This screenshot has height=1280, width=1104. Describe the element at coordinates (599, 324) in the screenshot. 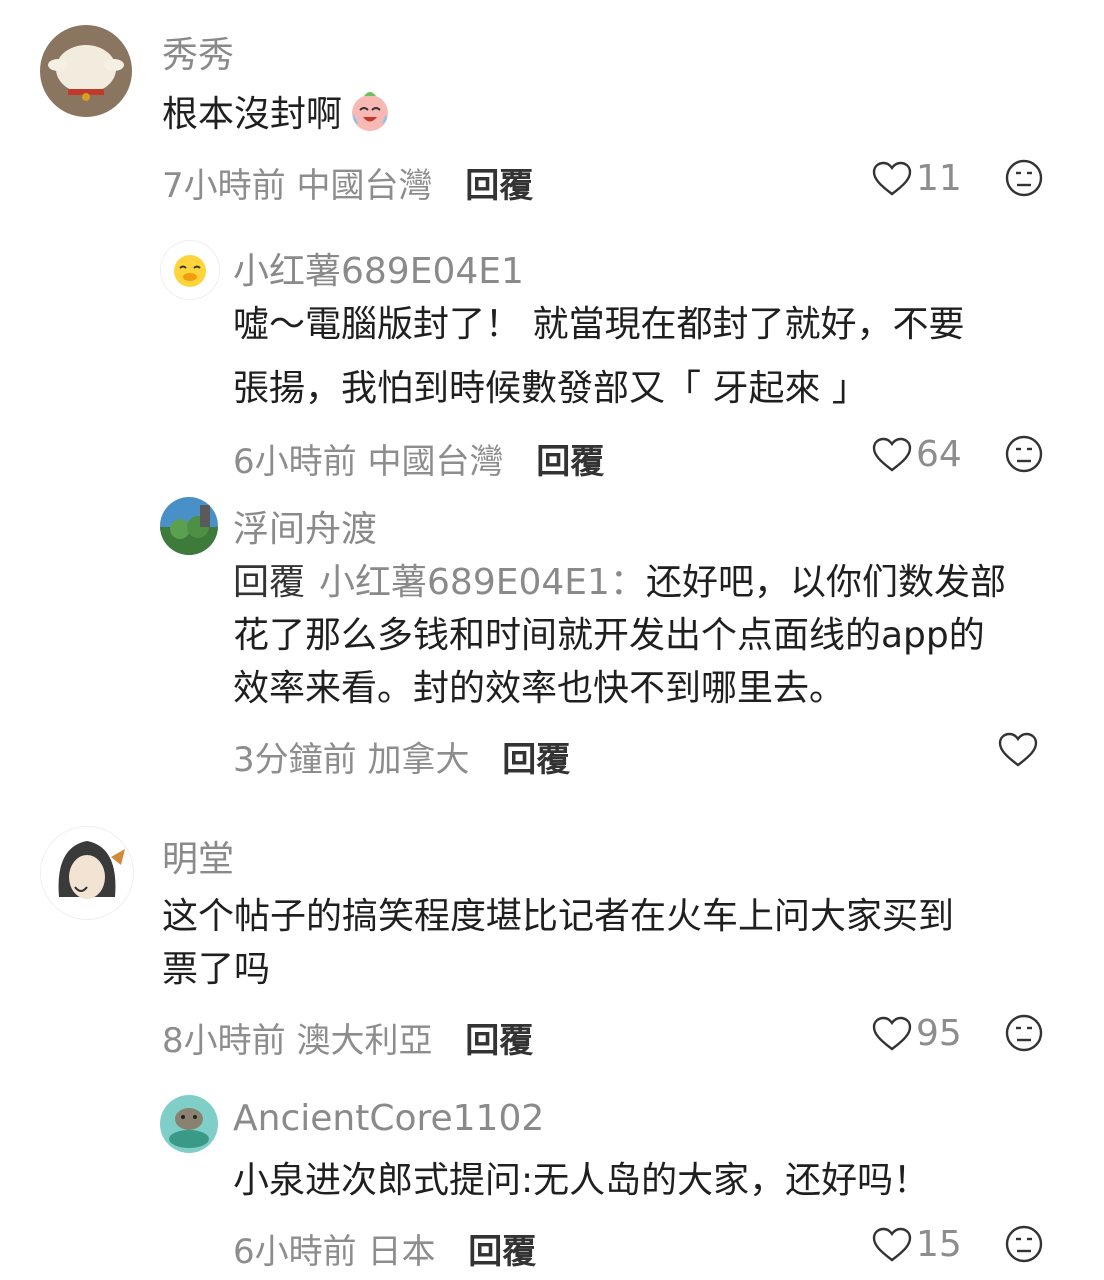

I see `reply-text-line: 噓～電腦版封了！ 就當現在都封了就好，不要` at that location.